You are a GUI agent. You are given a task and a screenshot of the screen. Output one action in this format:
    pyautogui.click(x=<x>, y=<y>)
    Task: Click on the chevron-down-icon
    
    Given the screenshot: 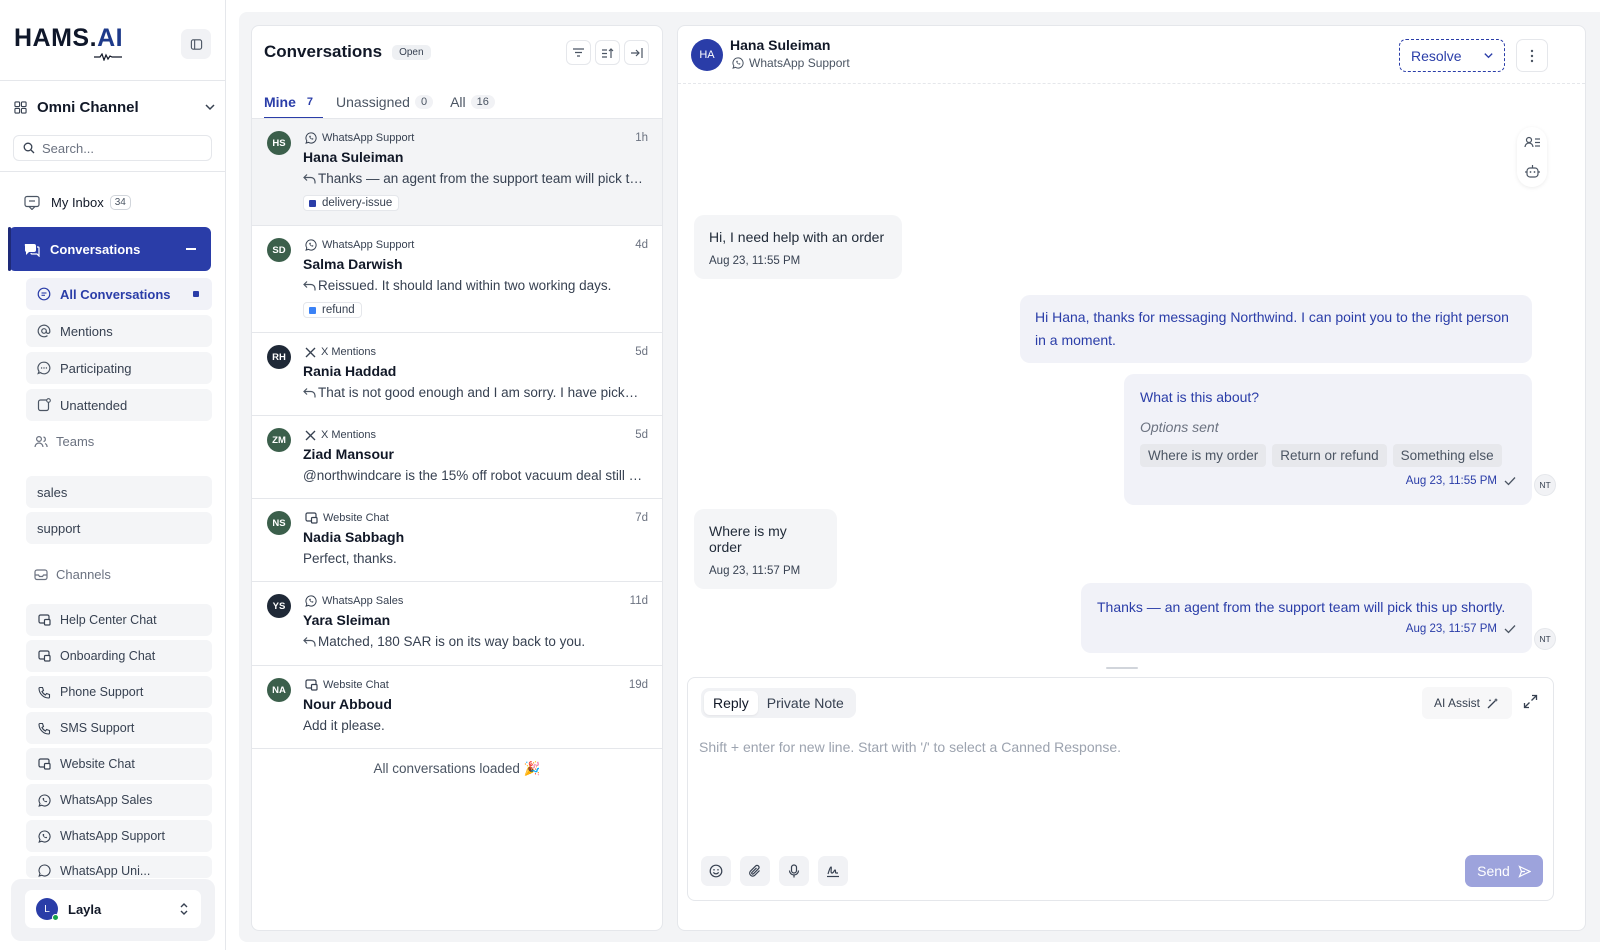 What is the action you would take?
    pyautogui.click(x=1488, y=55)
    